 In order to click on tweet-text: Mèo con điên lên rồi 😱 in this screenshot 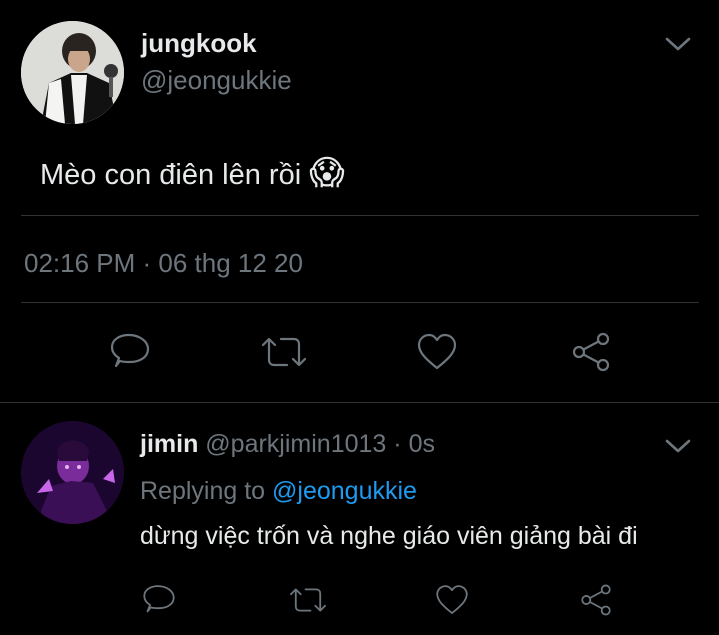, I will do `click(192, 174)`.